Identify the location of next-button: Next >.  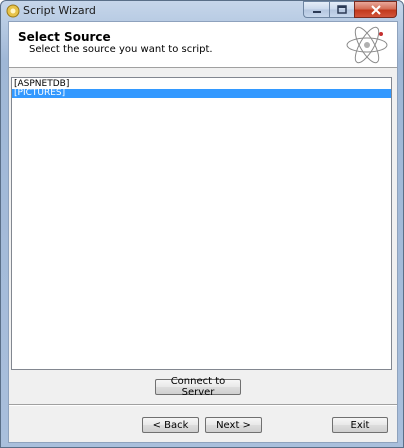
(233, 425).